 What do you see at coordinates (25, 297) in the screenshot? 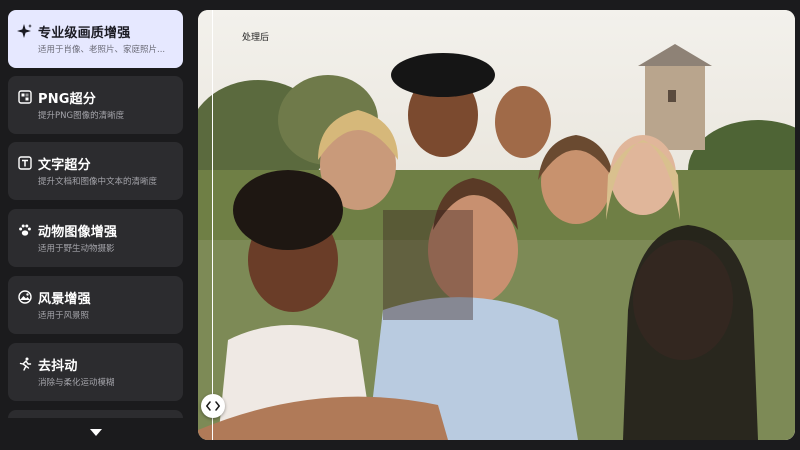
I see `landscape-icon` at bounding box center [25, 297].